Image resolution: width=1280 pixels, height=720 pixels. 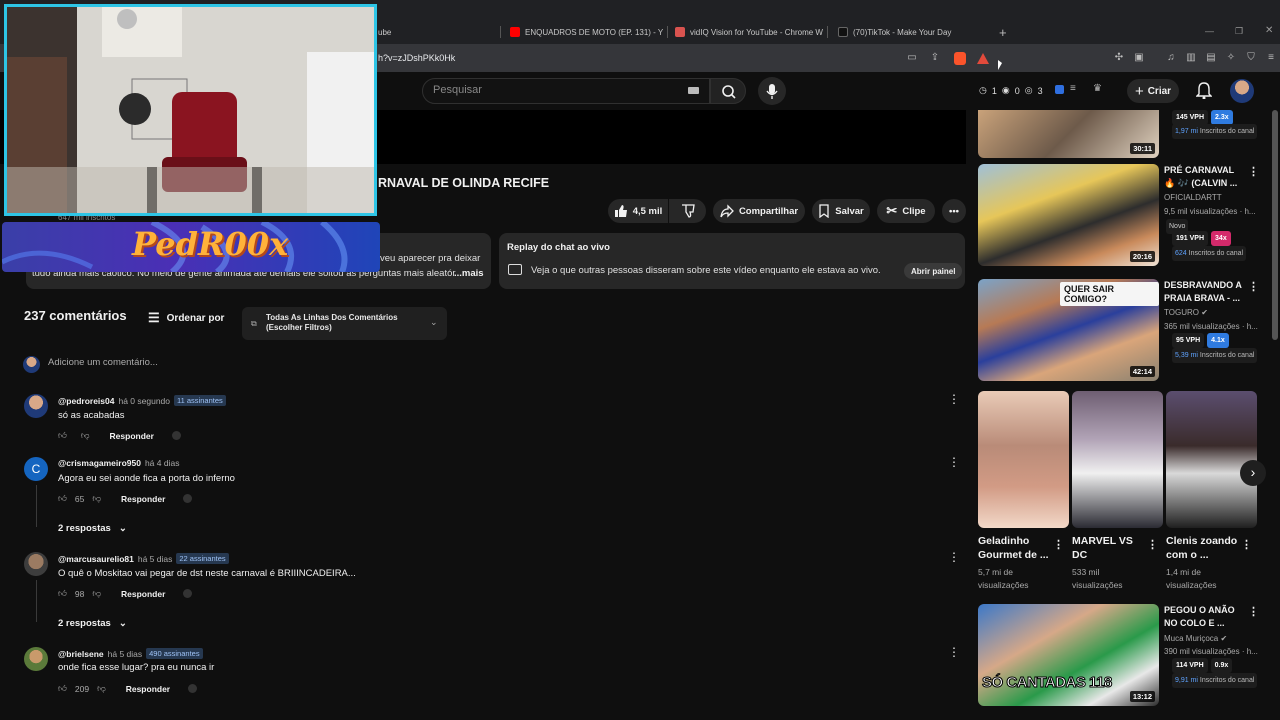 What do you see at coordinates (469, 273) in the screenshot?
I see `description-more-link: ...mais` at bounding box center [469, 273].